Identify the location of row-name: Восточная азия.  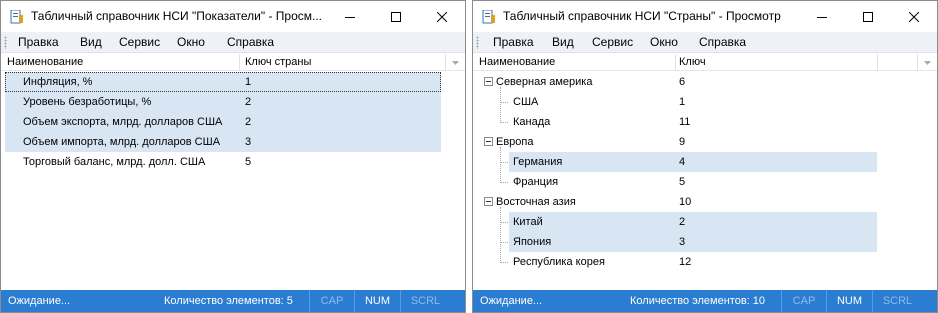
(536, 202).